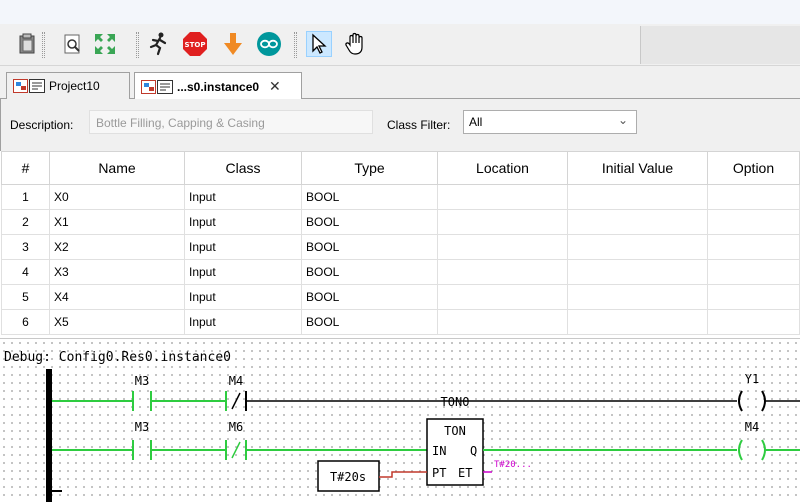  What do you see at coordinates (117, 247) in the screenshot?
I see `variable-name: X2` at bounding box center [117, 247].